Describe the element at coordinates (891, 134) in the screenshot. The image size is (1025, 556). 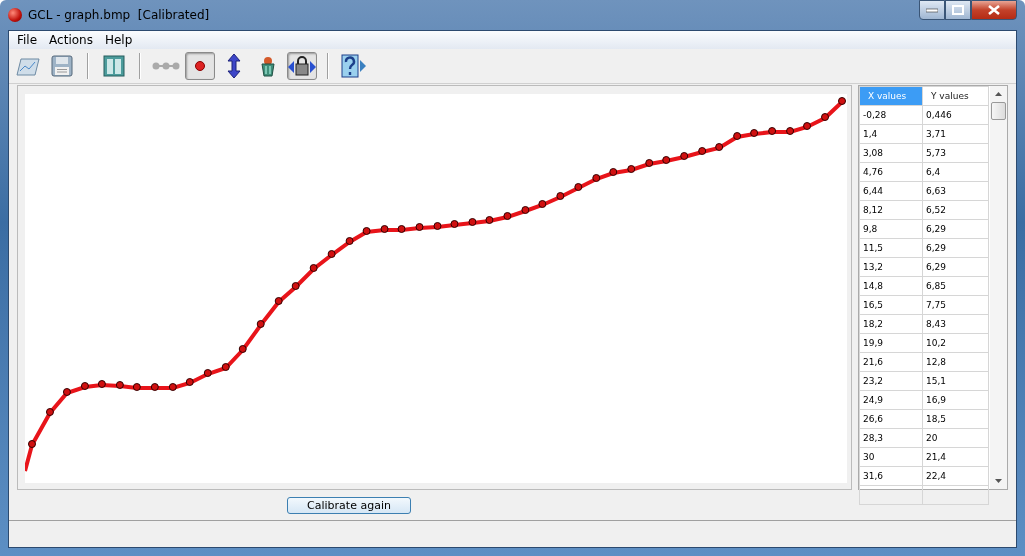
I see `table-cell: 1,4` at that location.